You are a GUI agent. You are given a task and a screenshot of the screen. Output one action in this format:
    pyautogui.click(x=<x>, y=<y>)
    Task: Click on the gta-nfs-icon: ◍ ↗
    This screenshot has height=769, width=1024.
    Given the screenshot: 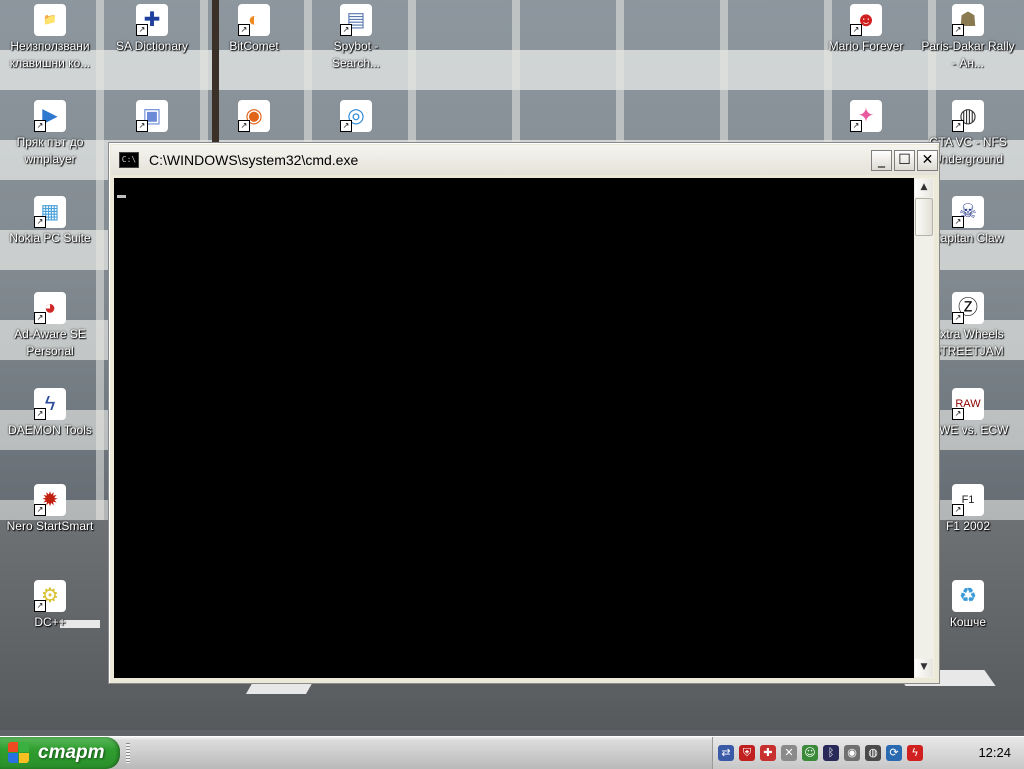 What is the action you would take?
    pyautogui.click(x=968, y=116)
    